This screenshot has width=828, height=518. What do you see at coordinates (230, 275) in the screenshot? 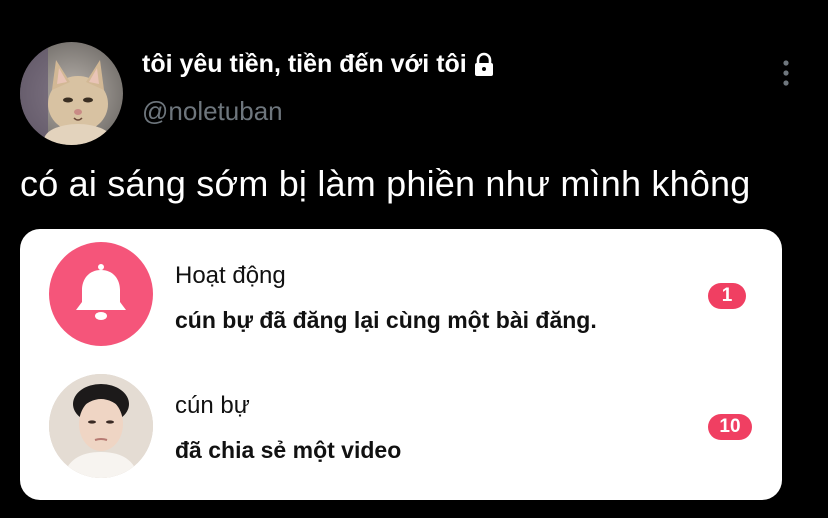
I see `notification-title: Hoạt động` at bounding box center [230, 275].